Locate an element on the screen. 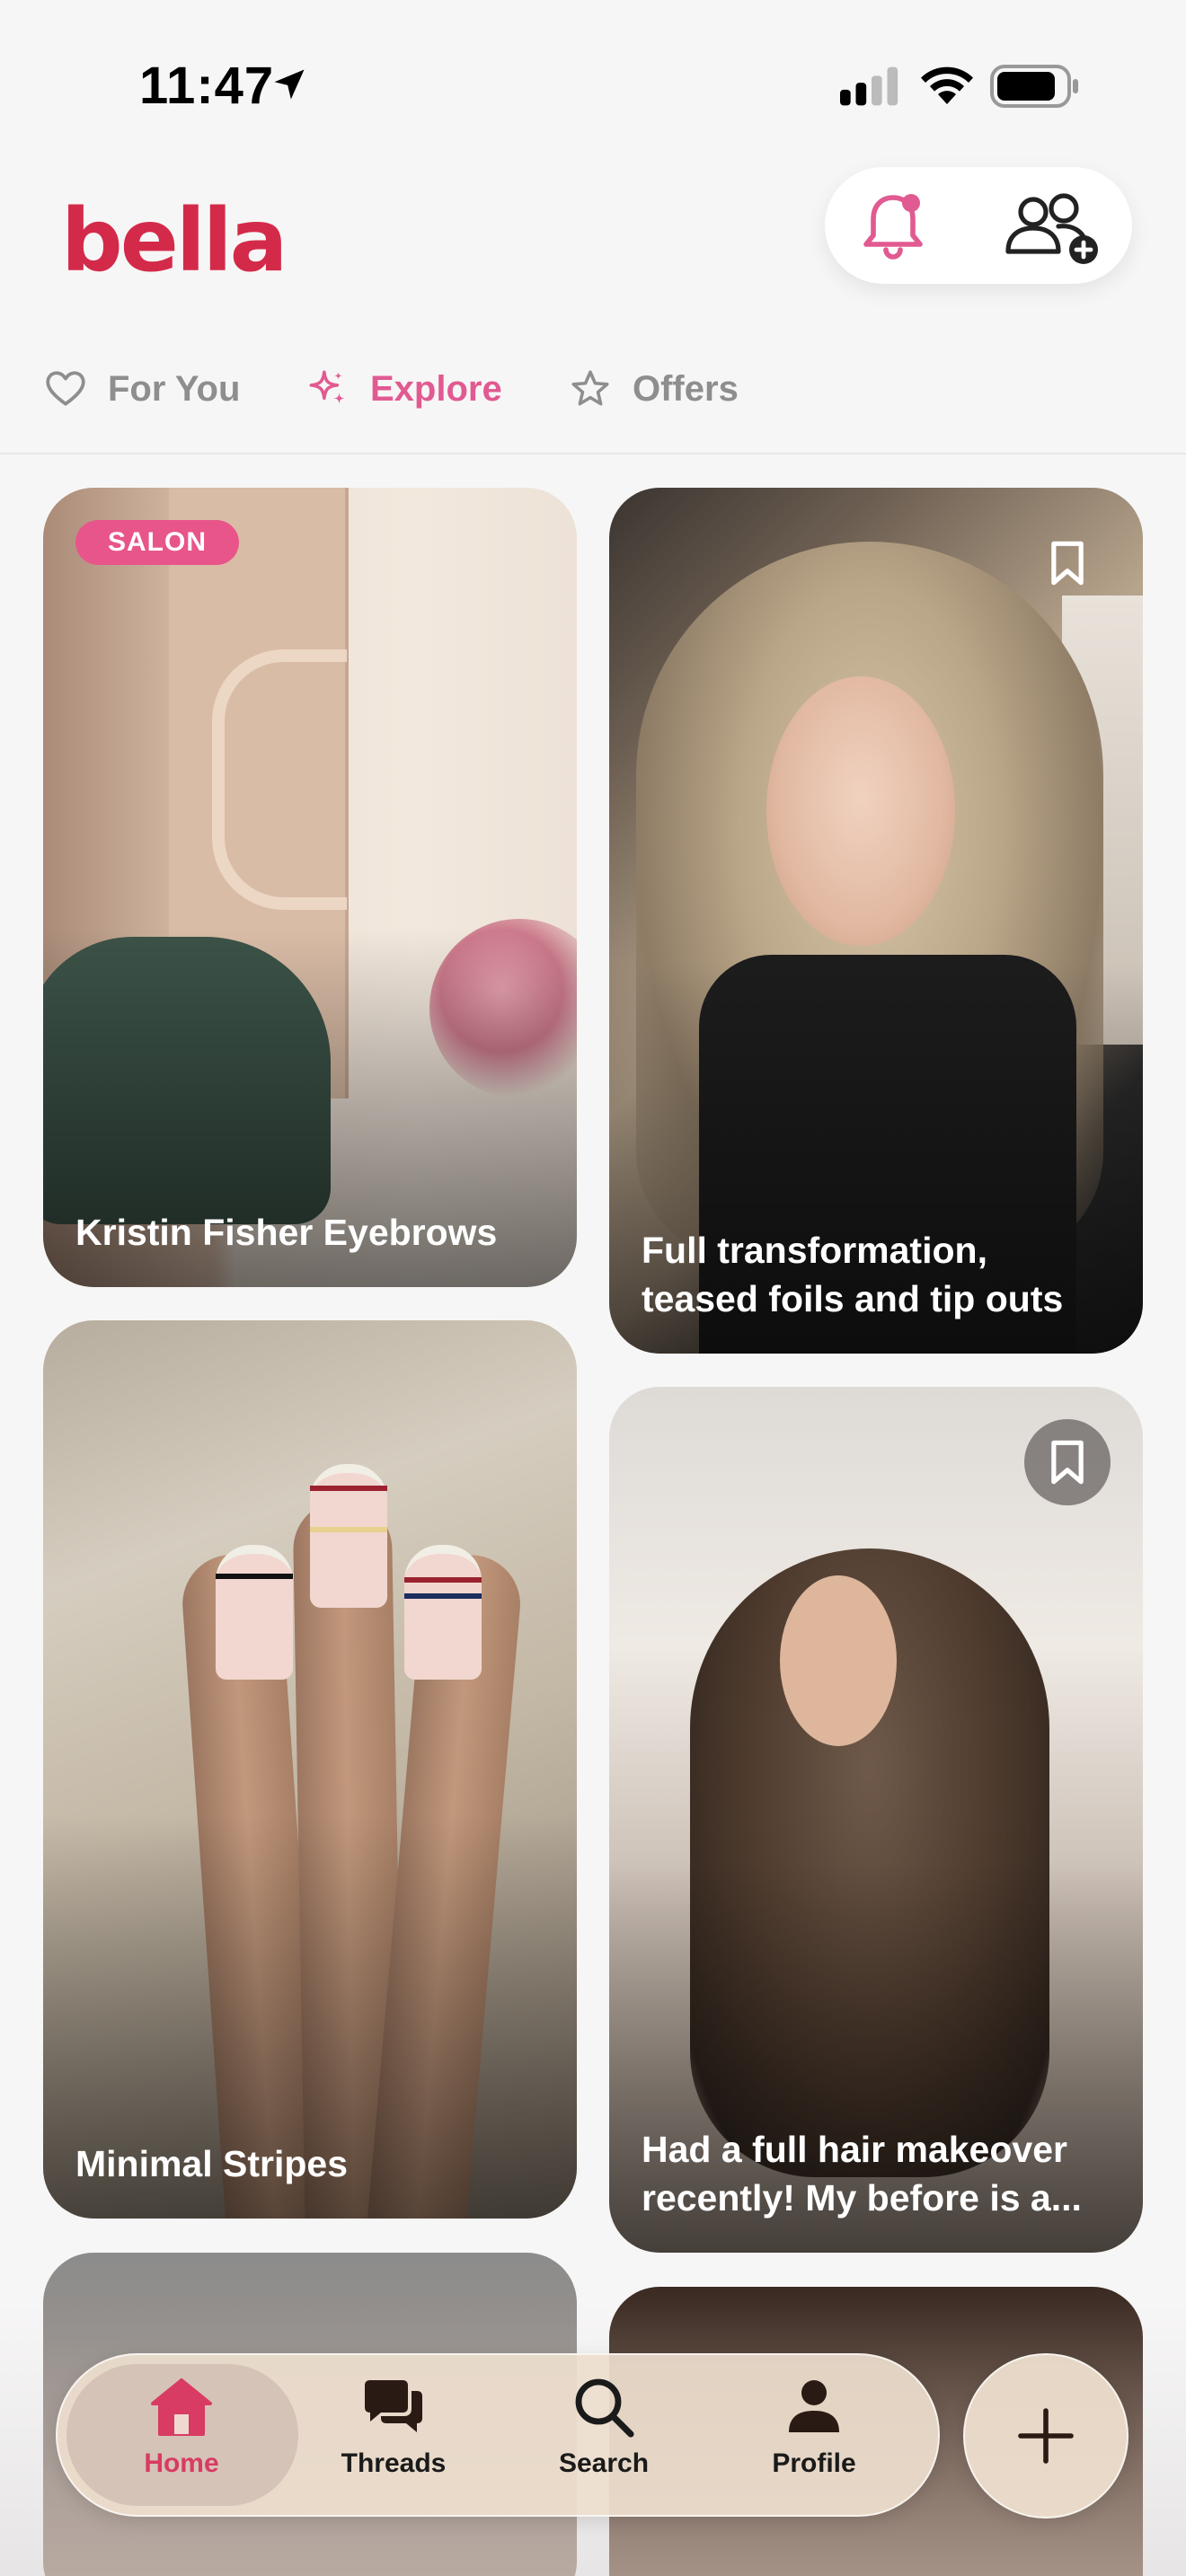  search-icon is located at coordinates (604, 2408).